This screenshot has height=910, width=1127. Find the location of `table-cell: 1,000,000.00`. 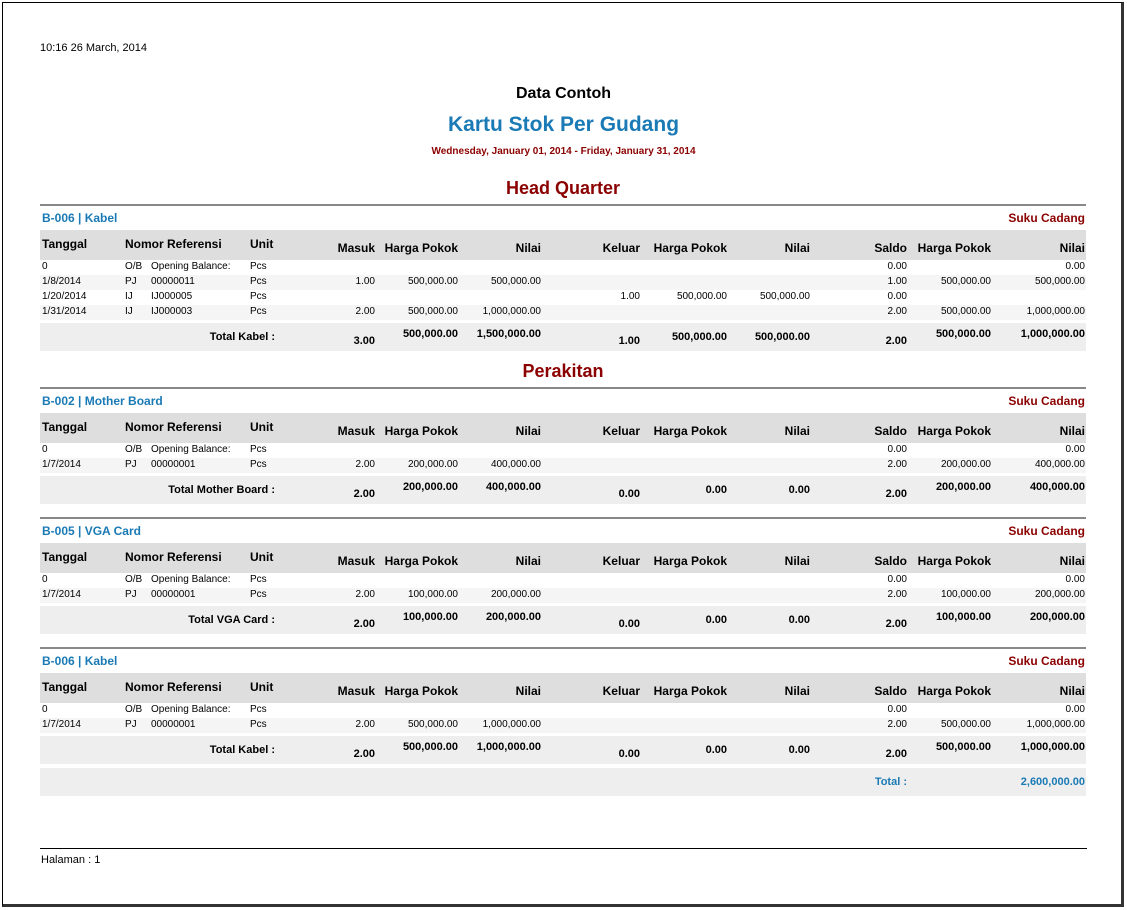

table-cell: 1,000,000.00 is located at coordinates (1055, 311).